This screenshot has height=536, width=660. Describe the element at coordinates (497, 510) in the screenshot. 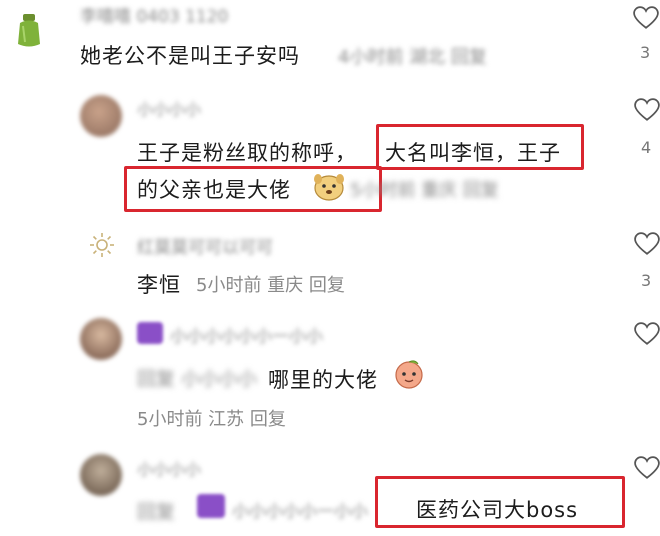

I see `comment-text: 医药公司大boss` at that location.